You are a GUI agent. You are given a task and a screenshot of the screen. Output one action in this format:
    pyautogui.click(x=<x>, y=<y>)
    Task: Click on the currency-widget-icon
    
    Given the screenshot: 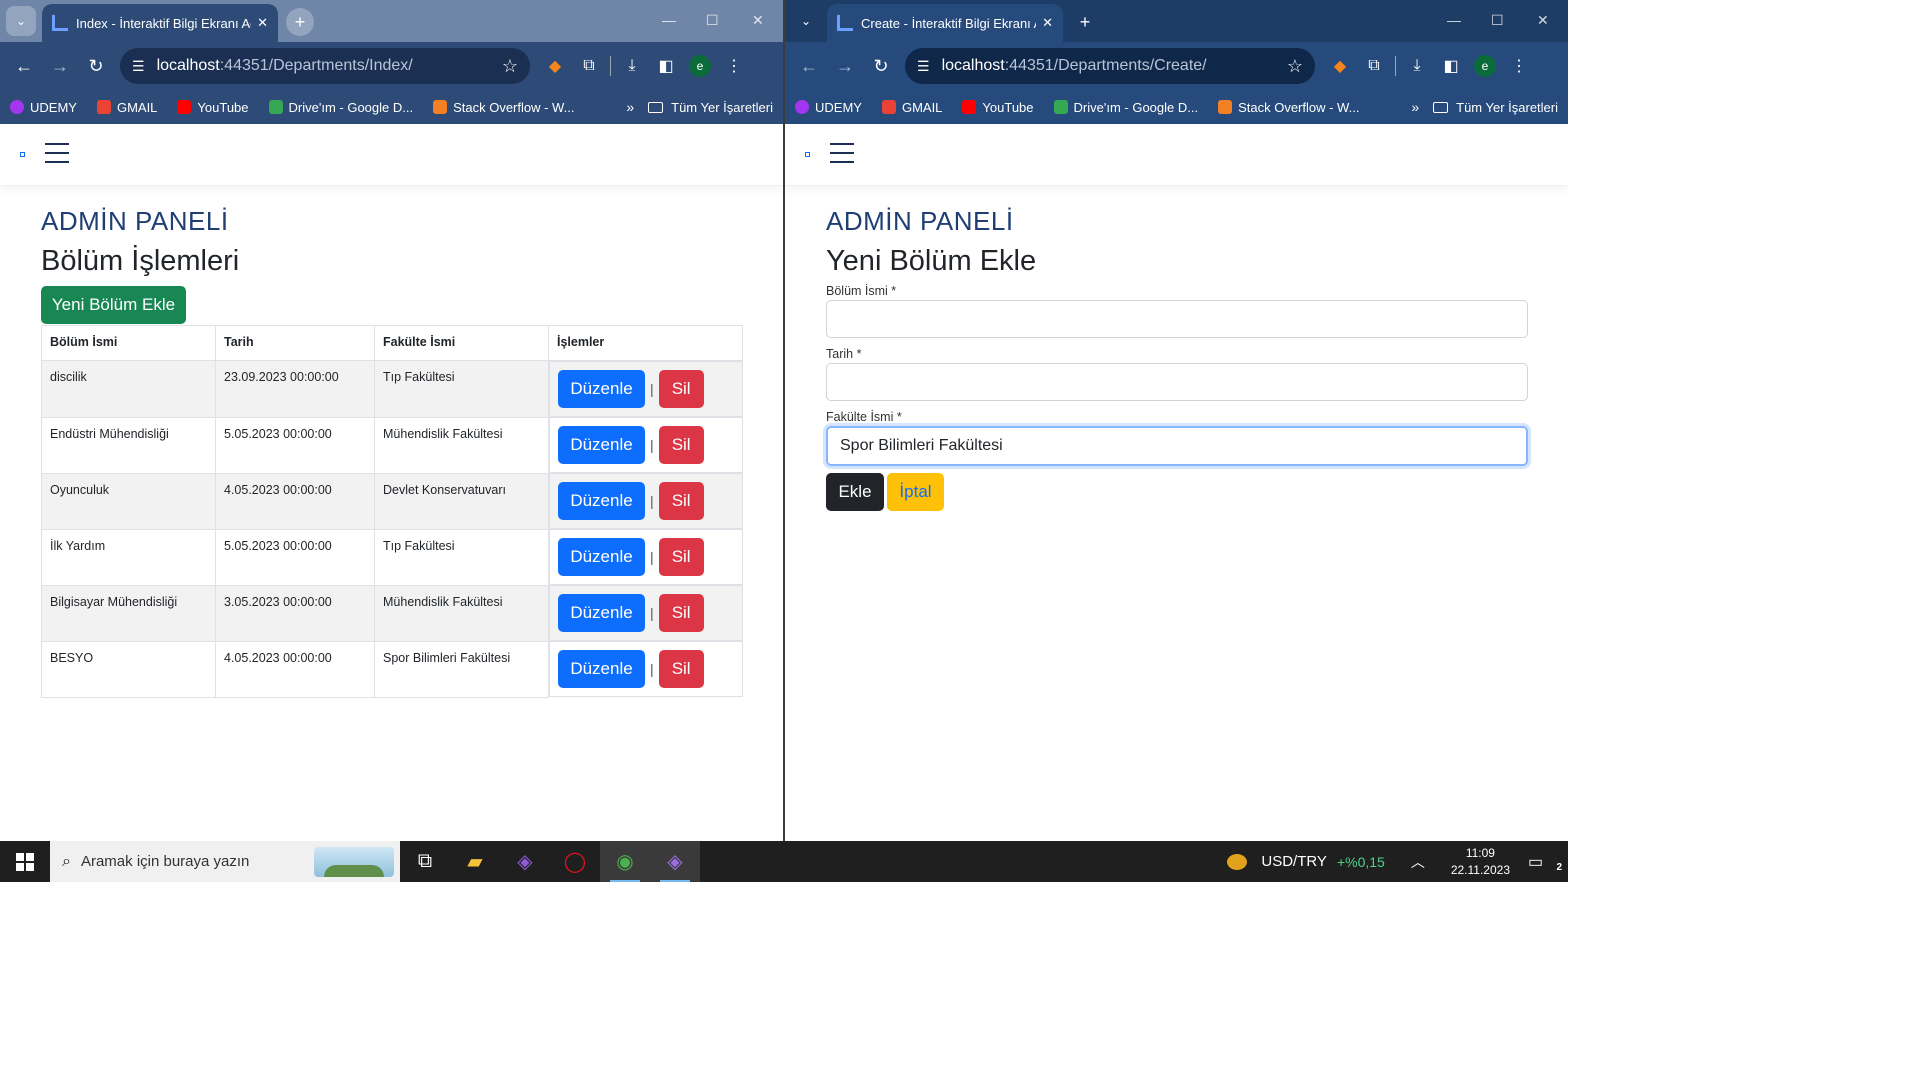 What is the action you would take?
    pyautogui.click(x=1237, y=861)
    